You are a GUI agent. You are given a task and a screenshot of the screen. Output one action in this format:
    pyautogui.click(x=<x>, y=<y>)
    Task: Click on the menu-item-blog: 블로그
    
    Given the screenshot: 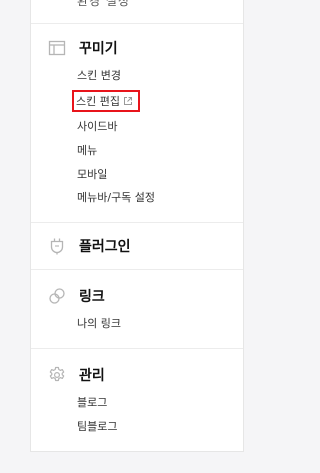 What is the action you would take?
    pyautogui.click(x=92, y=402)
    